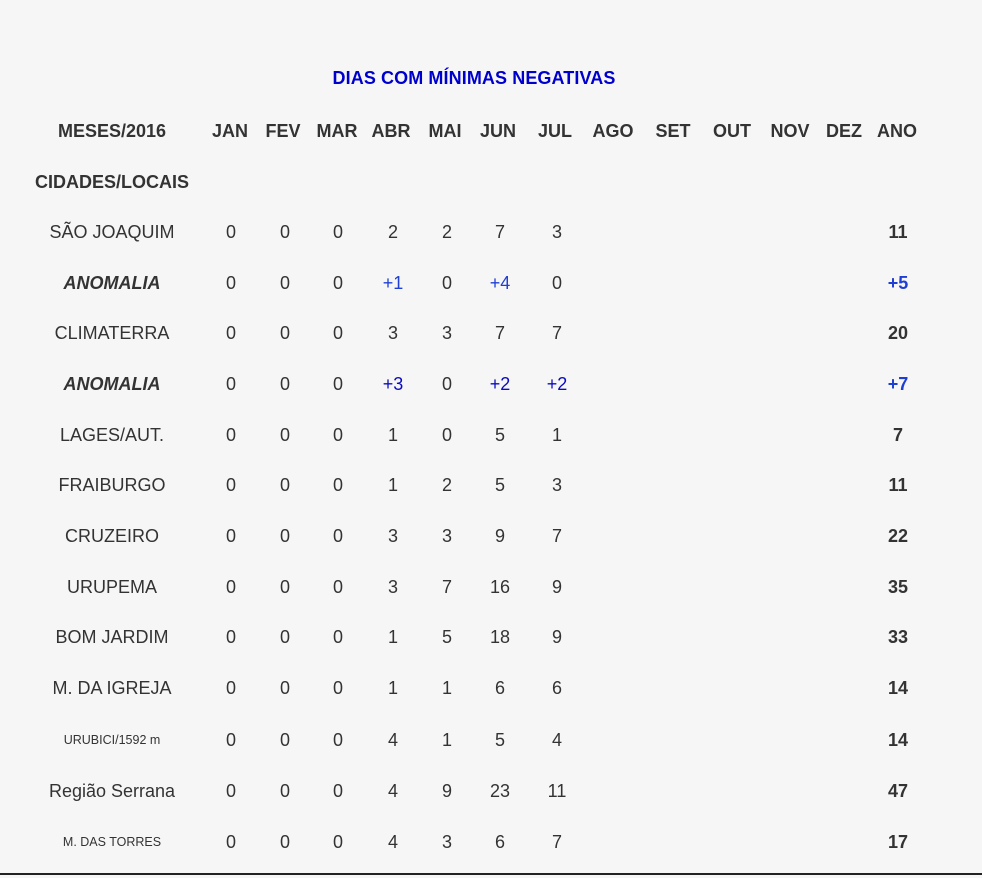 The image size is (982, 878). Describe the element at coordinates (500, 791) in the screenshot. I see `table-cell: 23` at that location.